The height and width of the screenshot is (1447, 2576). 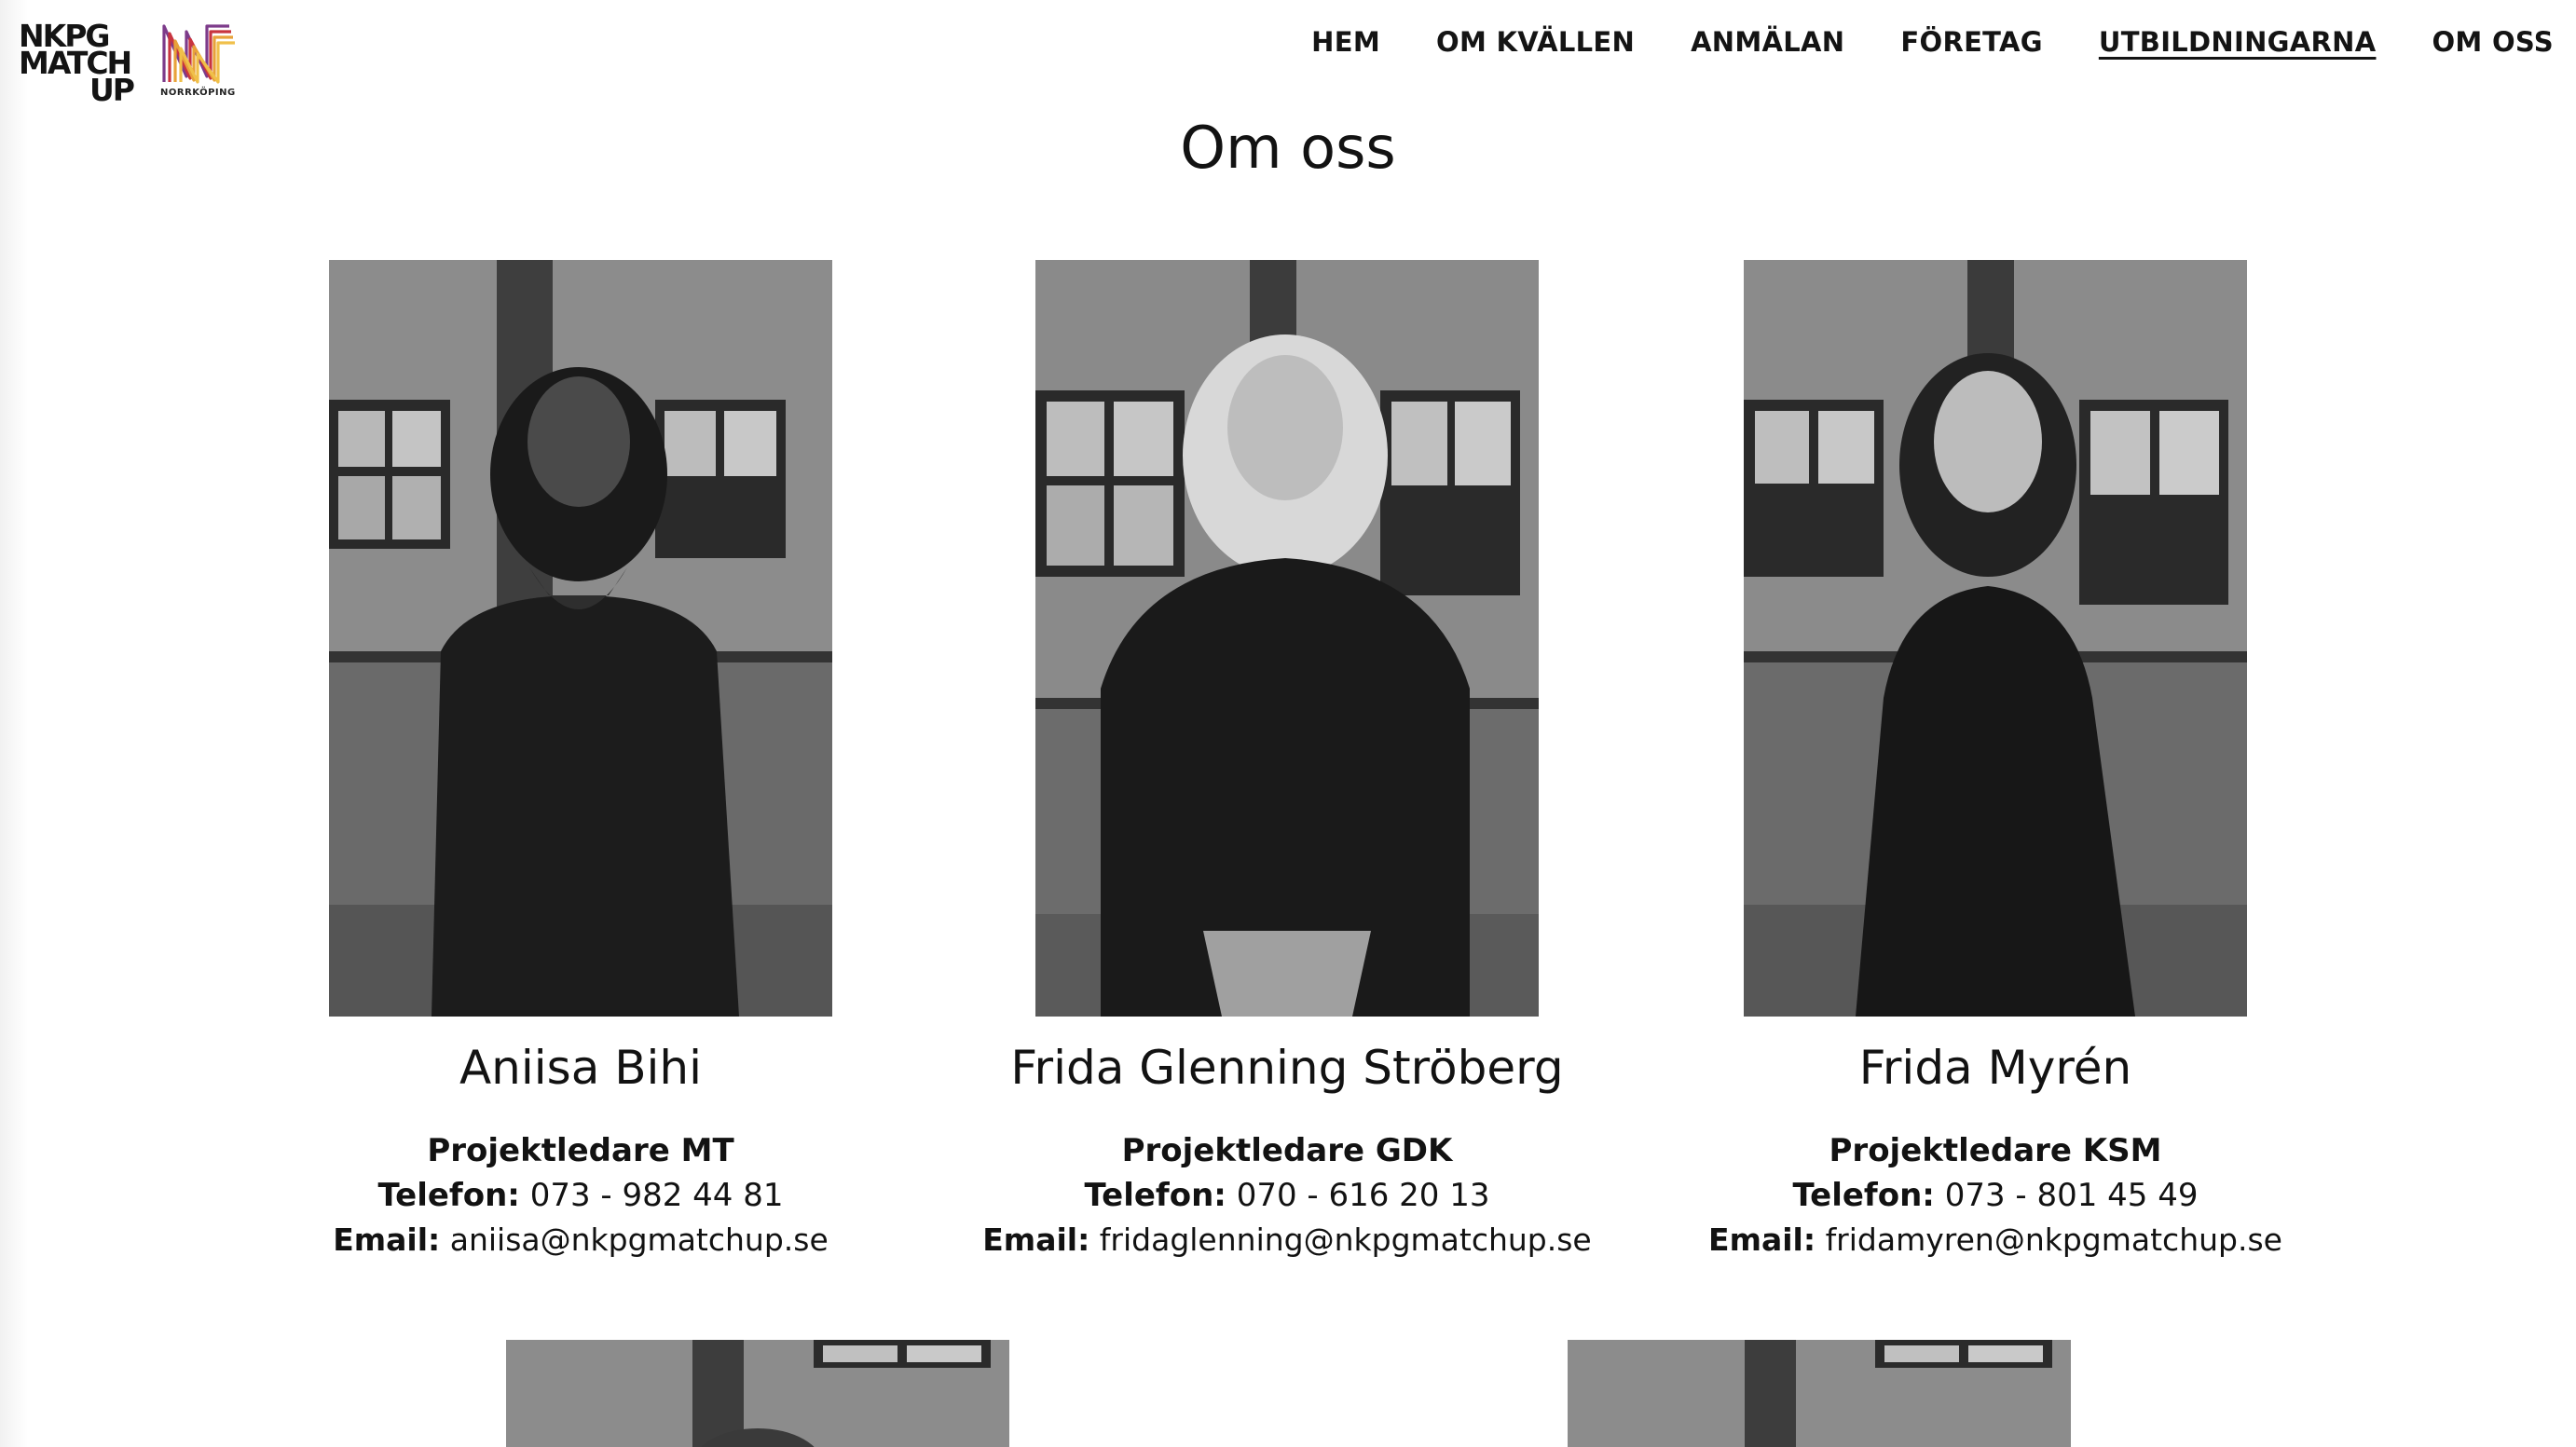 I want to click on phone-number: 070 - 616 20 13, so click(x=1363, y=1195).